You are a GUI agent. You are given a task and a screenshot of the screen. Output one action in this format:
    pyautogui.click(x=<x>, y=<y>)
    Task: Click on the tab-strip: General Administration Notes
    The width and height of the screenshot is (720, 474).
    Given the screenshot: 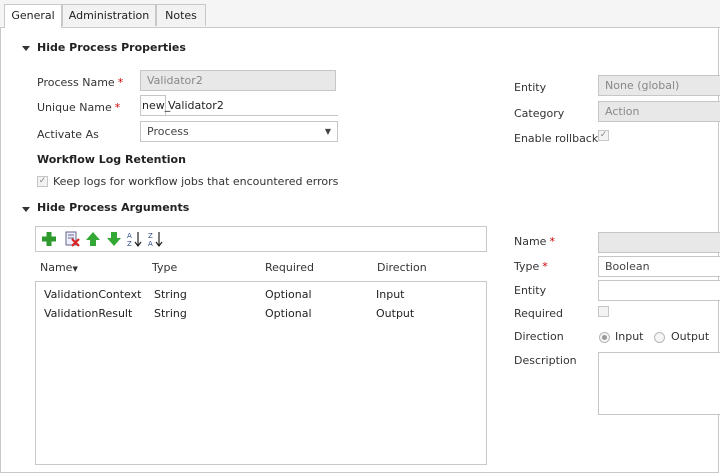 What is the action you would take?
    pyautogui.click(x=360, y=14)
    